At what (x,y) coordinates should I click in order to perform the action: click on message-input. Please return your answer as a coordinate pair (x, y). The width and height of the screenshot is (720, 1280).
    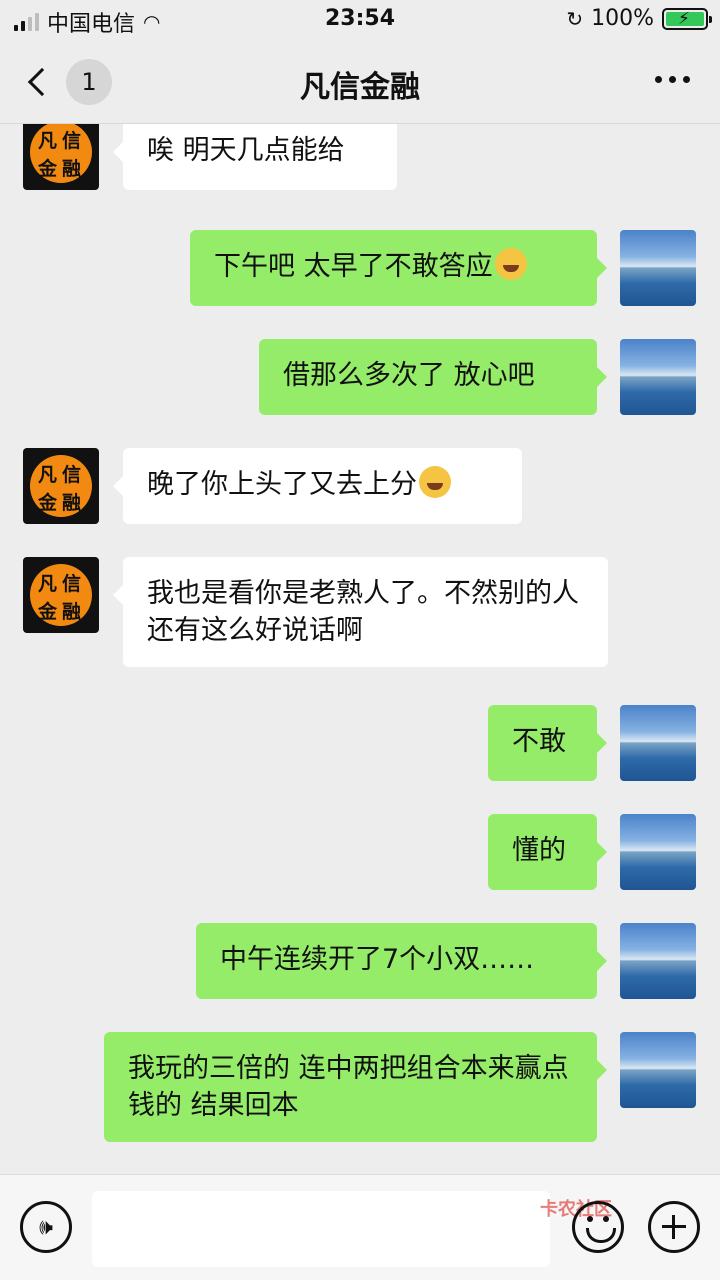
    Looking at the image, I should click on (321, 1229).